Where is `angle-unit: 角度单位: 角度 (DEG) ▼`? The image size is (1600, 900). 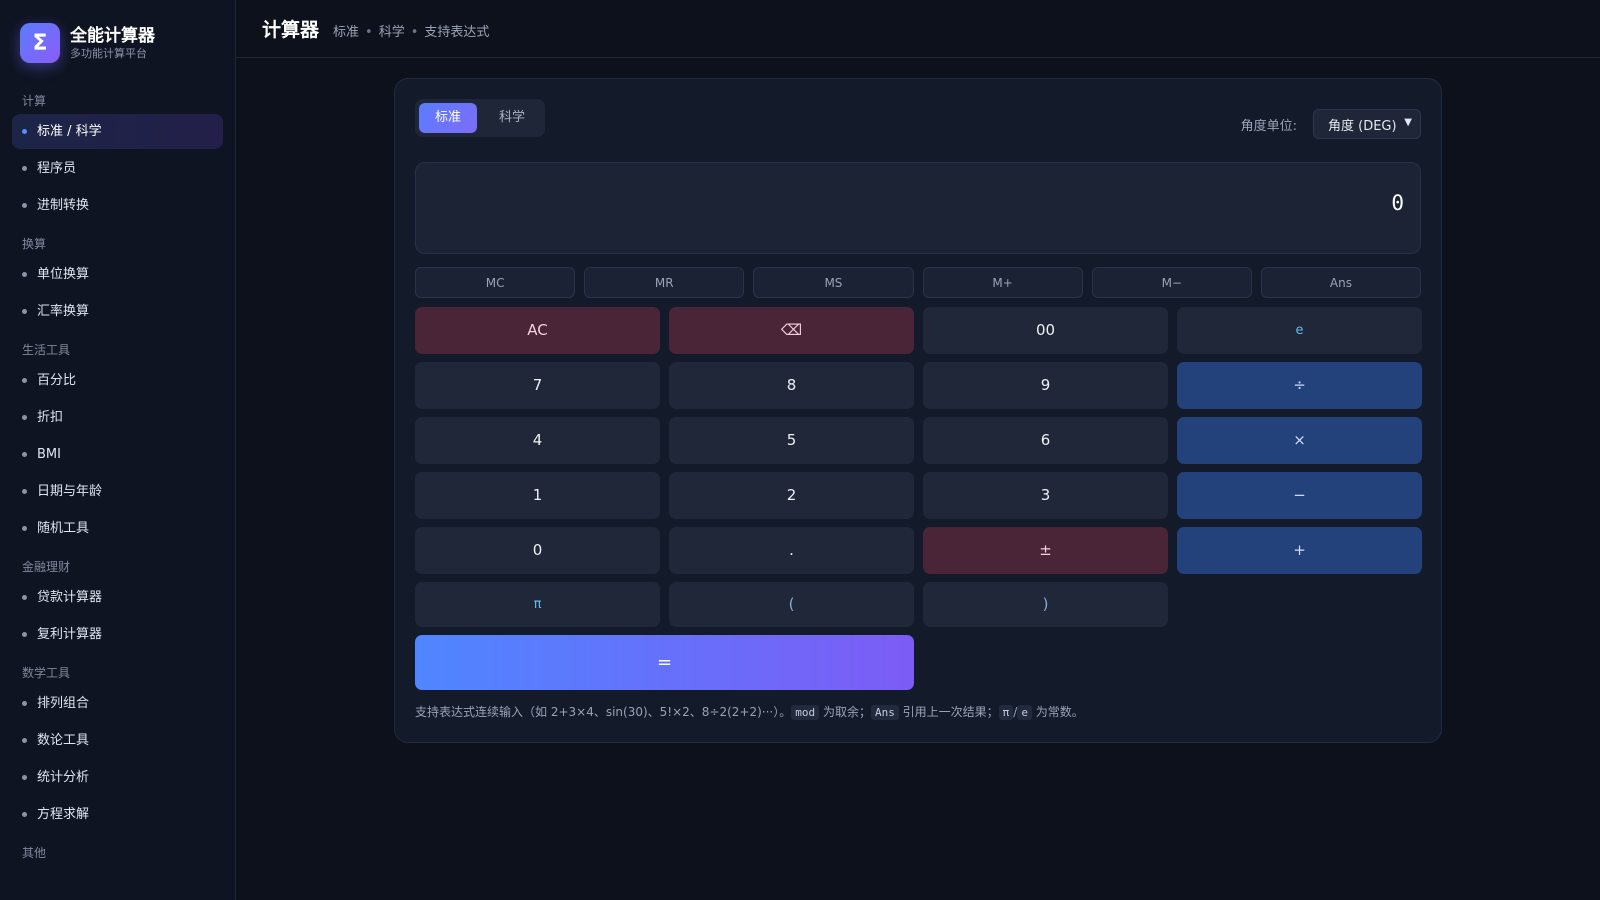
angle-unit: 角度单位: 角度 (DEG) ▼ is located at coordinates (1331, 124).